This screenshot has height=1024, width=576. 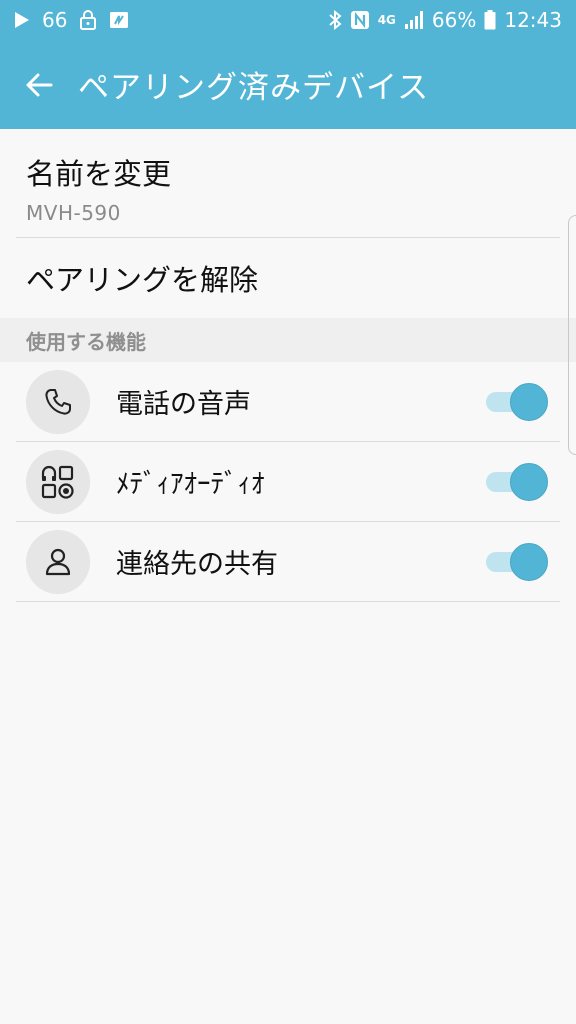 I want to click on rename-title: 名前を変更, so click(x=99, y=174).